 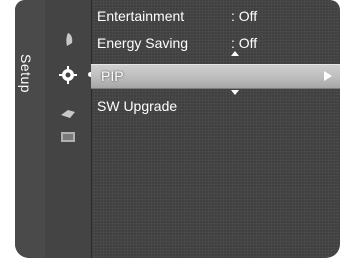 What do you see at coordinates (30, 129) in the screenshot?
I see `menu-tab-bar: Setup` at bounding box center [30, 129].